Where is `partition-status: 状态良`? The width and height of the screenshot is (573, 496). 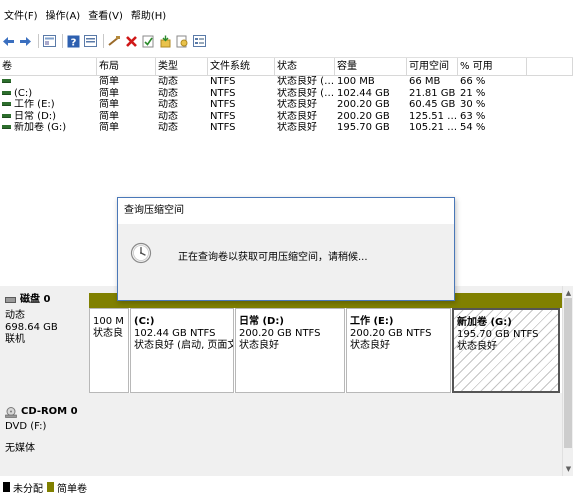 partition-status: 状态良 is located at coordinates (108, 333).